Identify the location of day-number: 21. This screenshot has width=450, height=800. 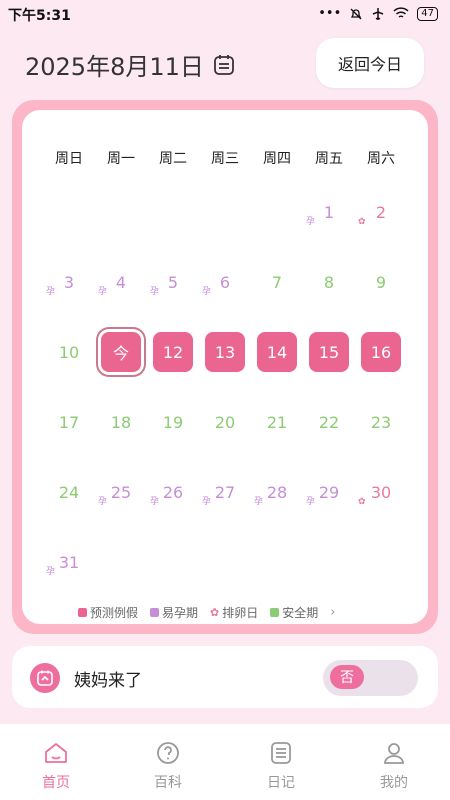
(277, 422).